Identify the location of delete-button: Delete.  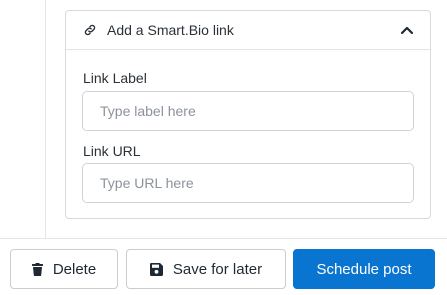
(64, 269).